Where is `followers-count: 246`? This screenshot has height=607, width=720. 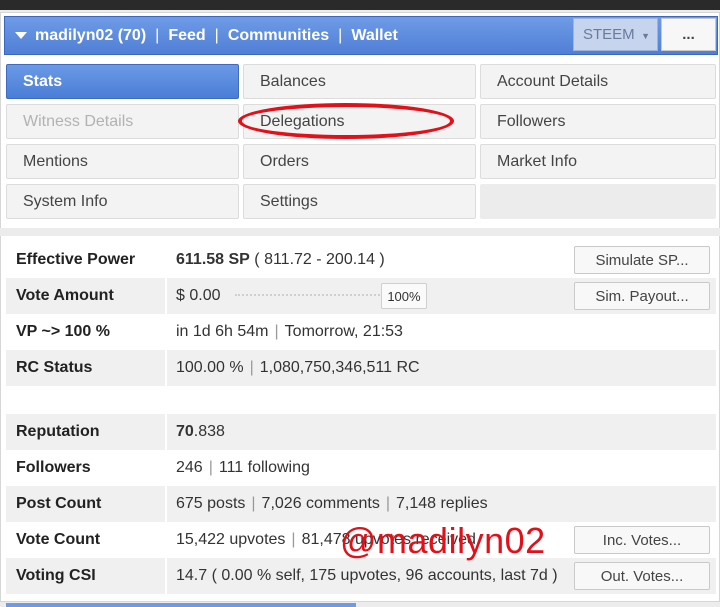 followers-count: 246 is located at coordinates (189, 467).